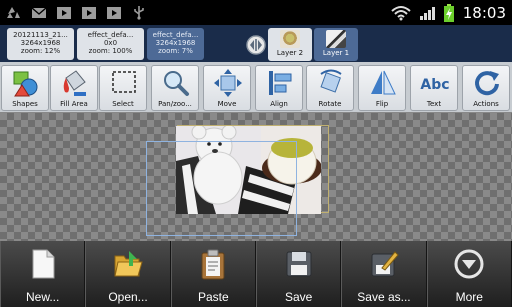  I want to click on save-as-icon, so click(385, 264).